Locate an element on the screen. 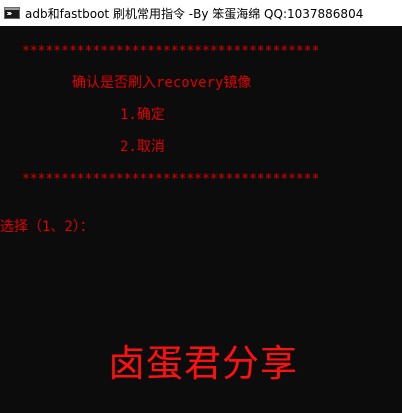 Image resolution: width=402 pixels, height=413 pixels. watermark-text: 卤蛋君分享 is located at coordinates (203, 363).